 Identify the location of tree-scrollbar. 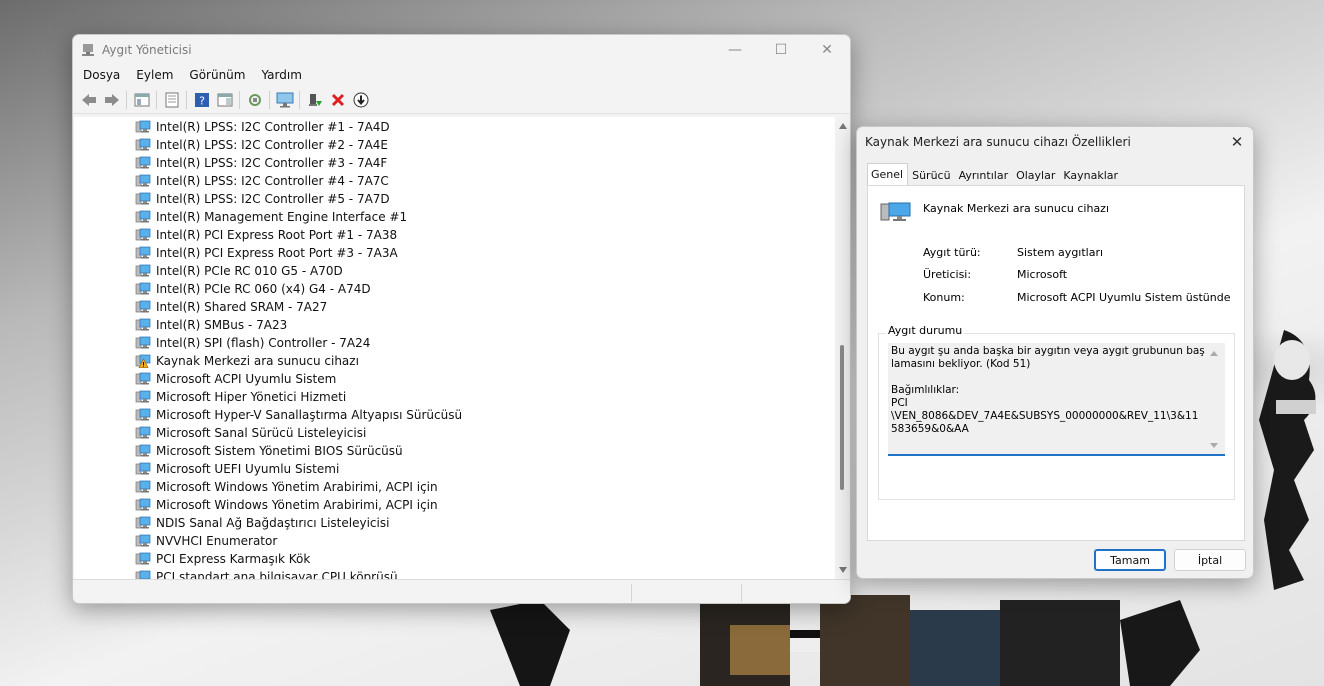
(842, 348).